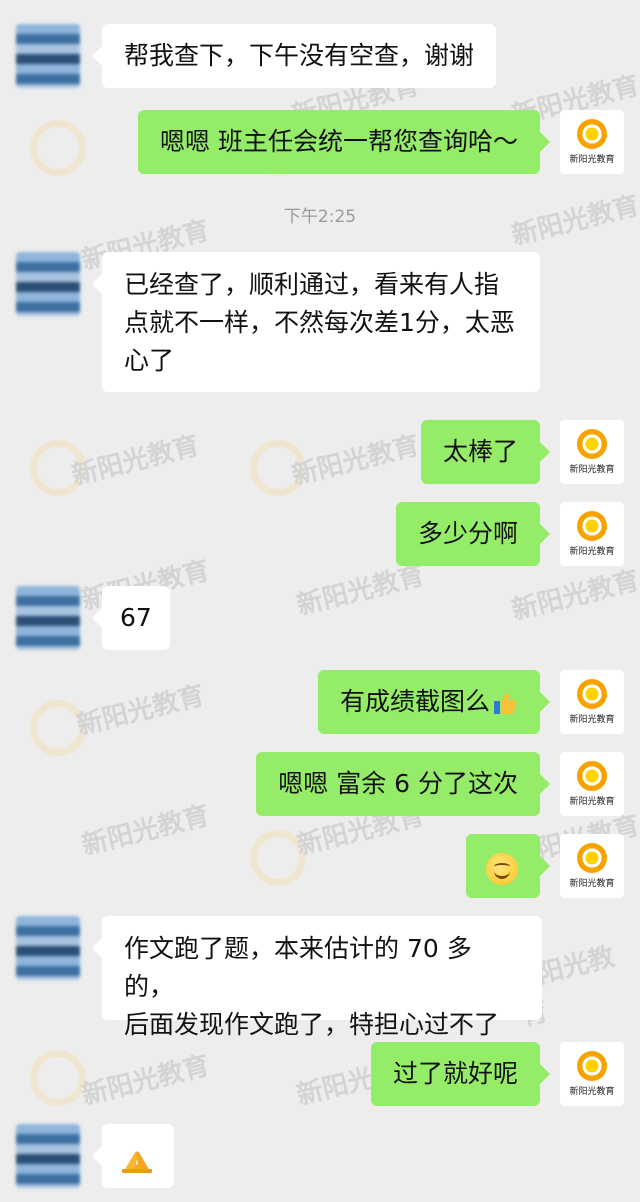  Describe the element at coordinates (298, 967) in the screenshot. I see `message-text-line: 作文跑了题，本来估计的 70 多的，` at that location.